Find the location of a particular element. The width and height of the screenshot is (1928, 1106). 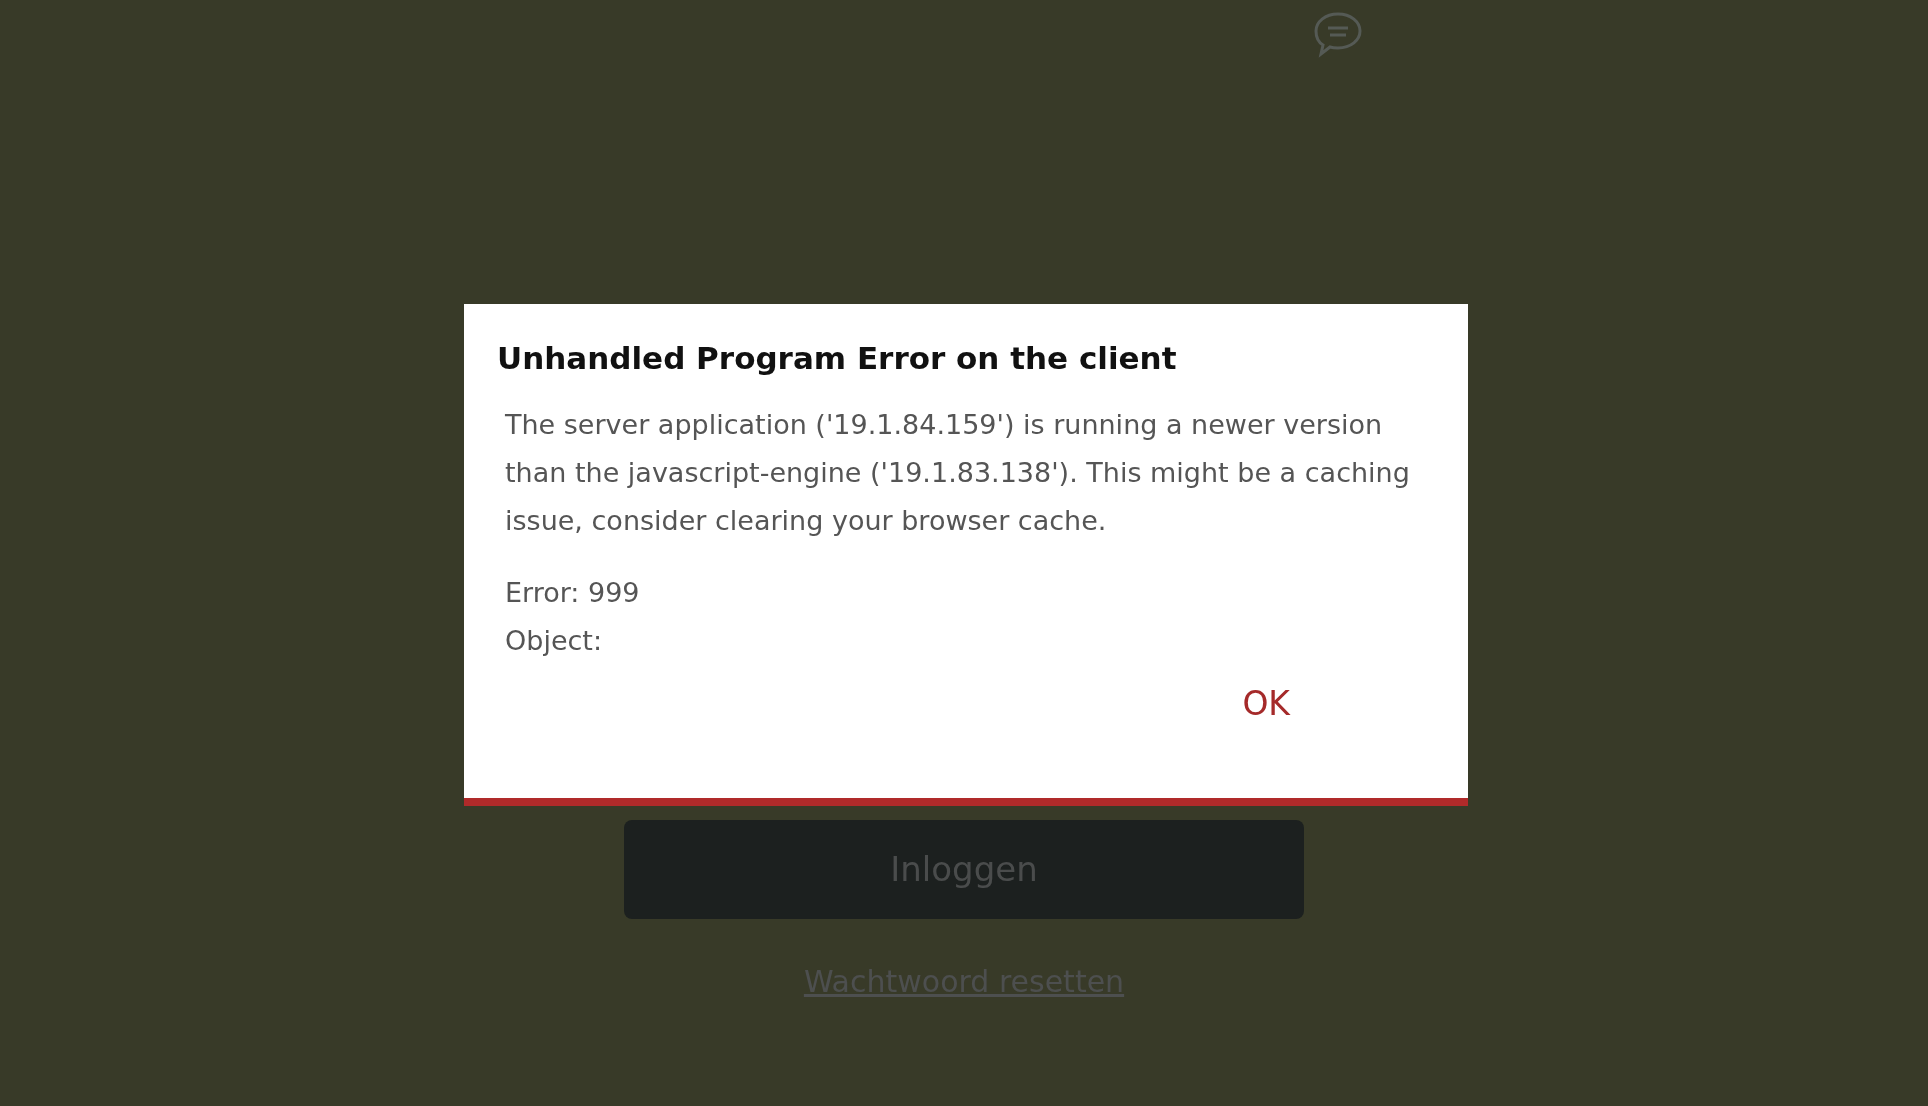

ok-button: OK is located at coordinates (1266, 704).